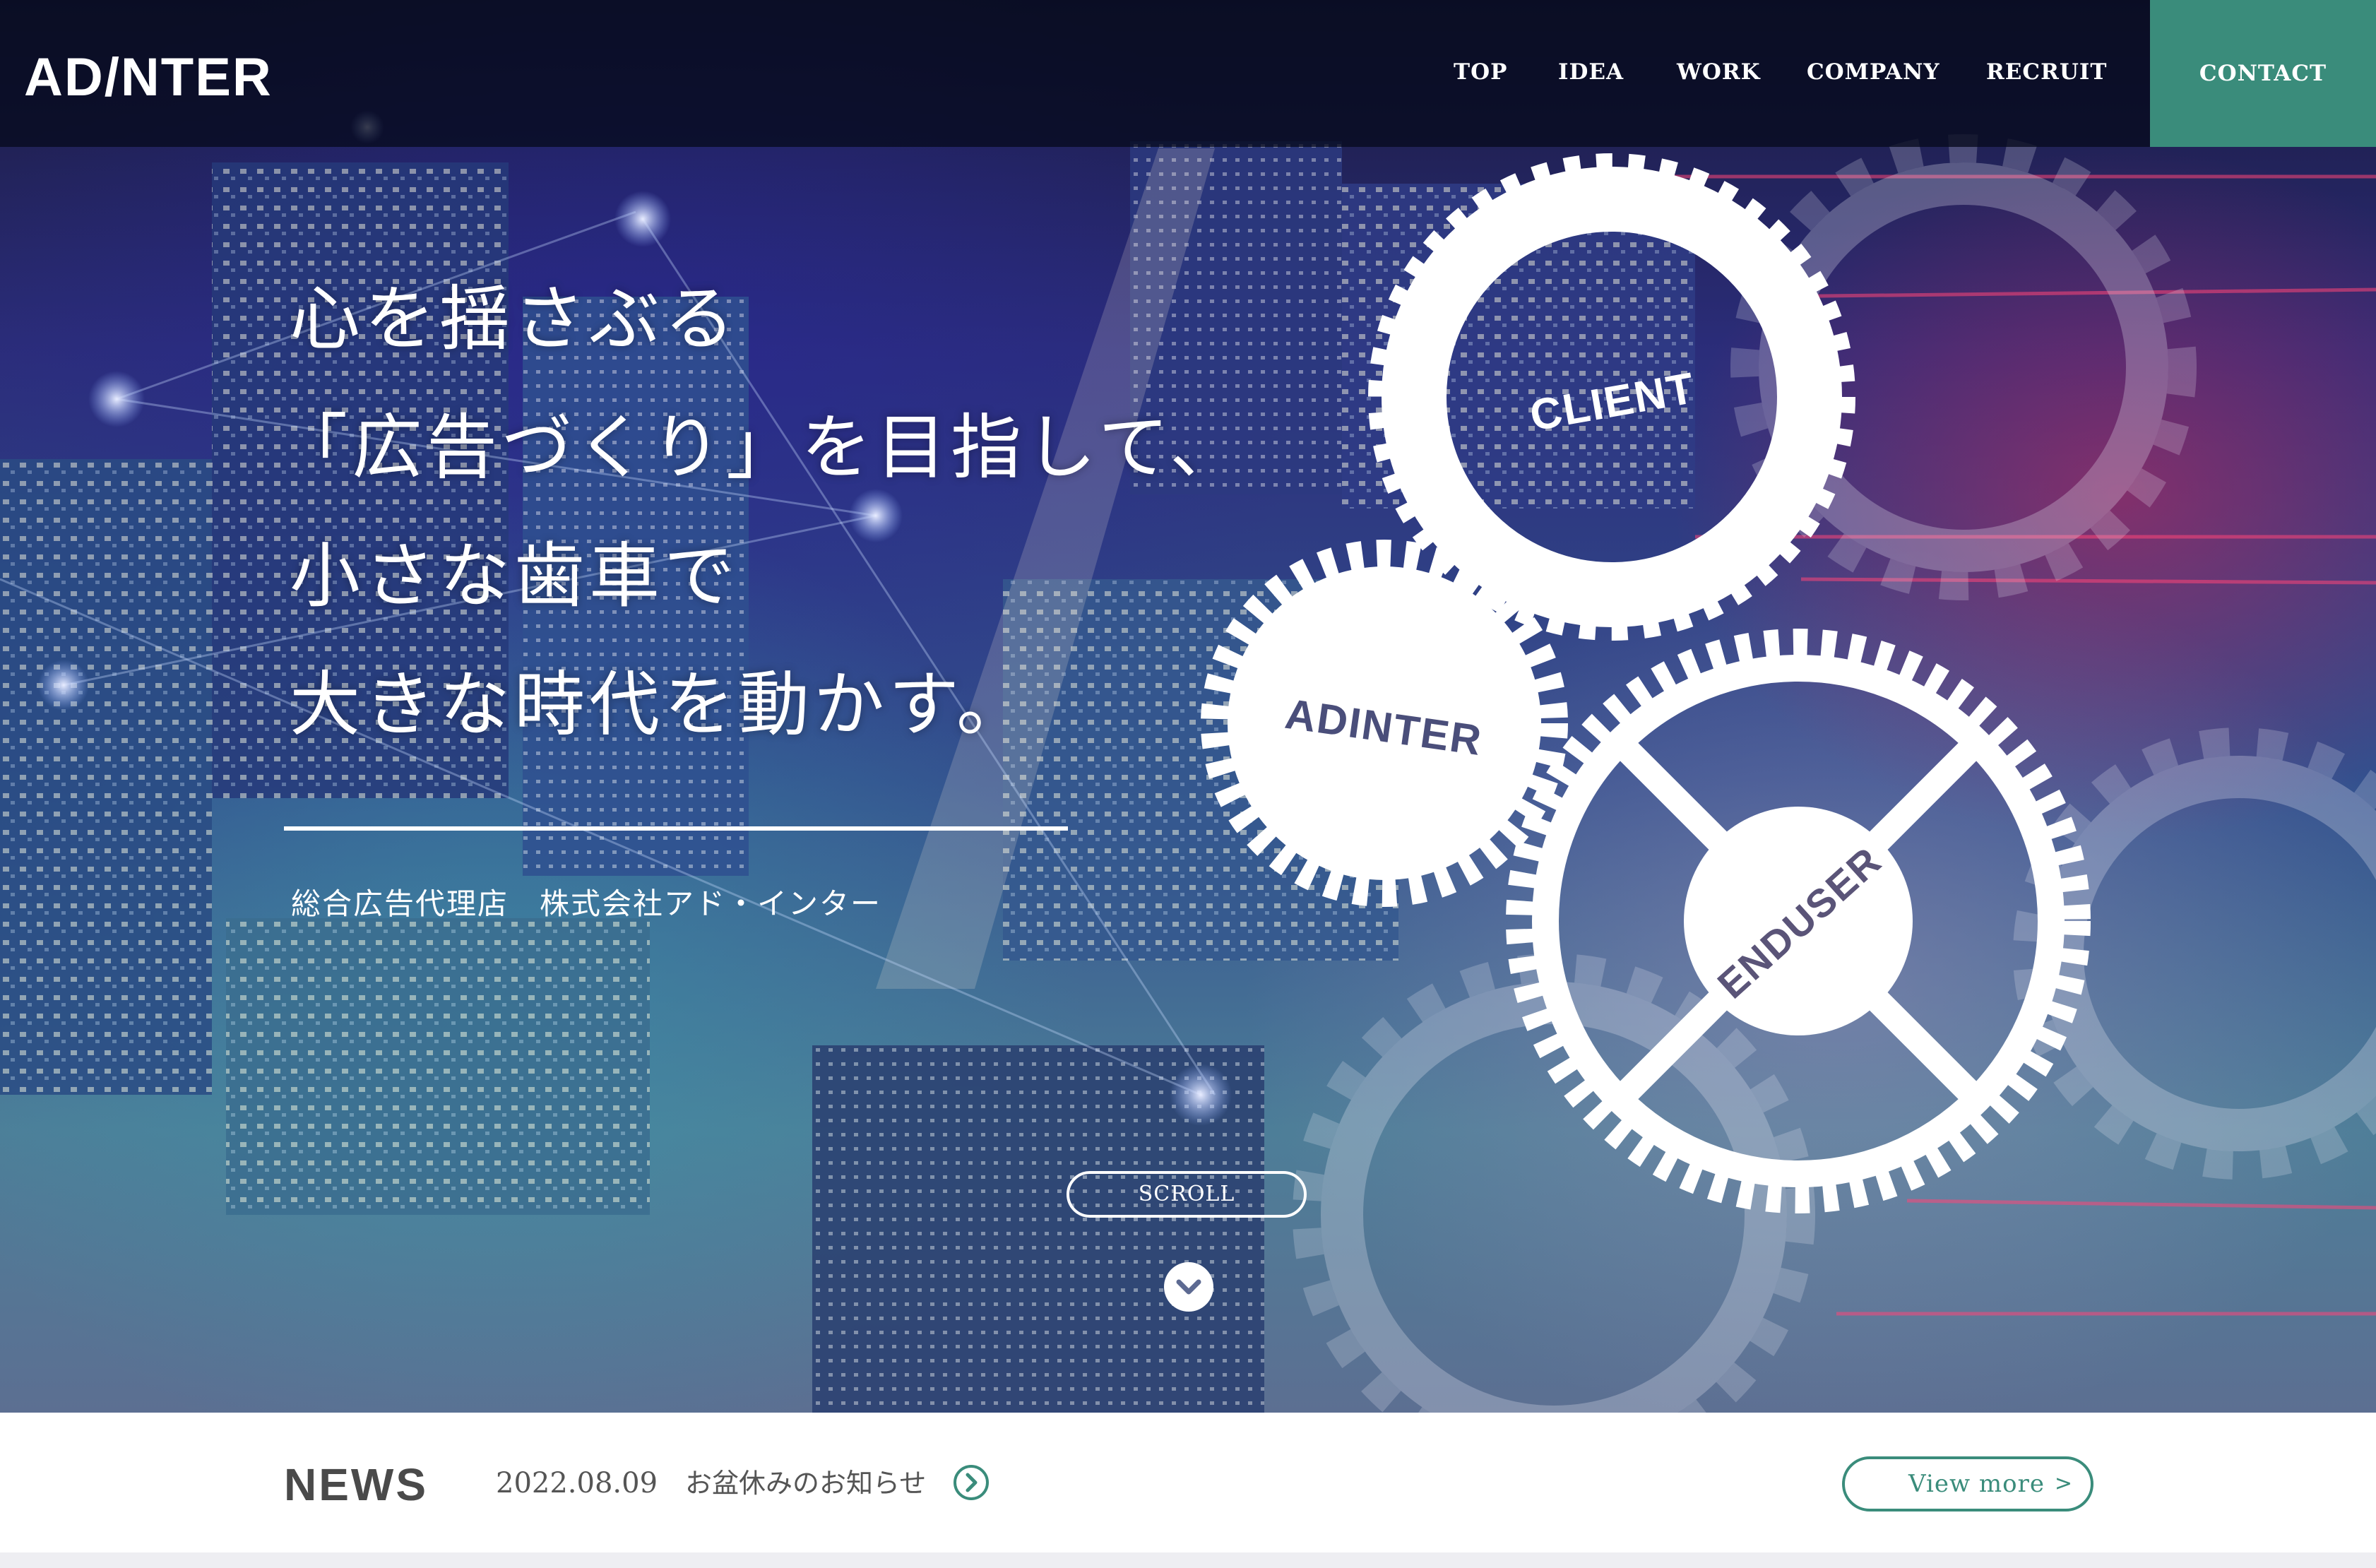 The image size is (2376, 1568). I want to click on site-logo: AD/NTER, so click(158, 78).